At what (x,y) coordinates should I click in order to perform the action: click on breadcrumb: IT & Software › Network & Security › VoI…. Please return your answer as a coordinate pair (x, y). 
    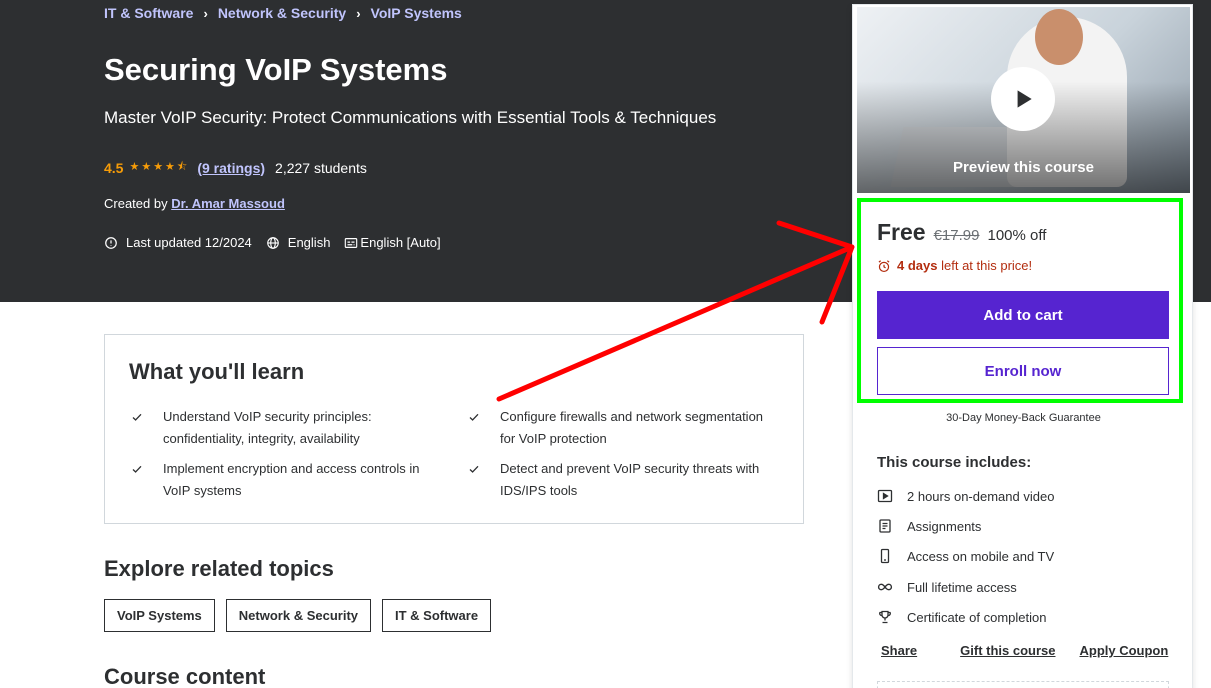
    Looking at the image, I should click on (283, 13).